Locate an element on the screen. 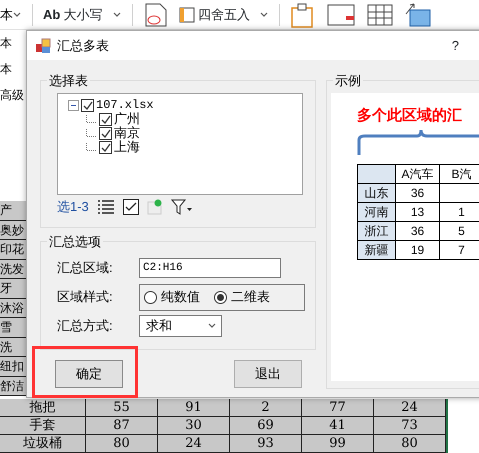 This screenshot has width=479, height=453. table-cell: 77 is located at coordinates (338, 408).